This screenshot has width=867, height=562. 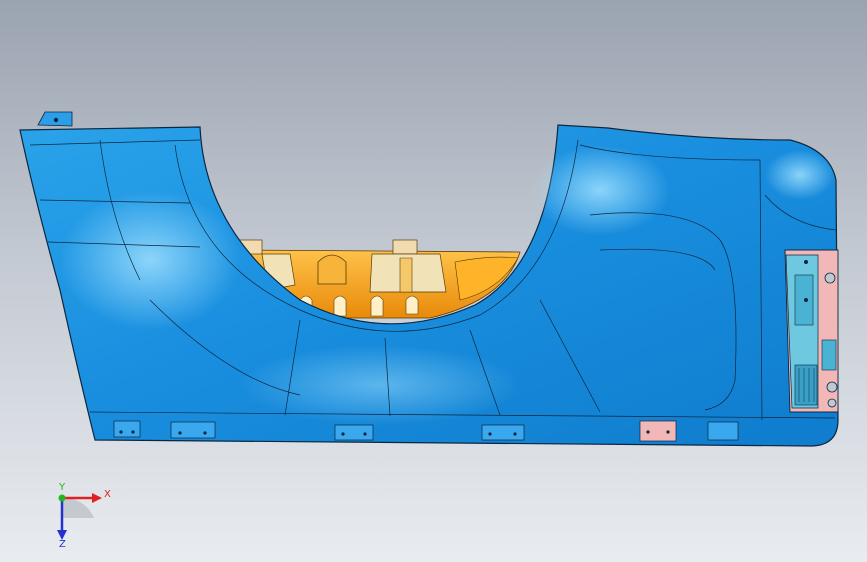 I want to click on triad-plane, so click(x=78, y=507).